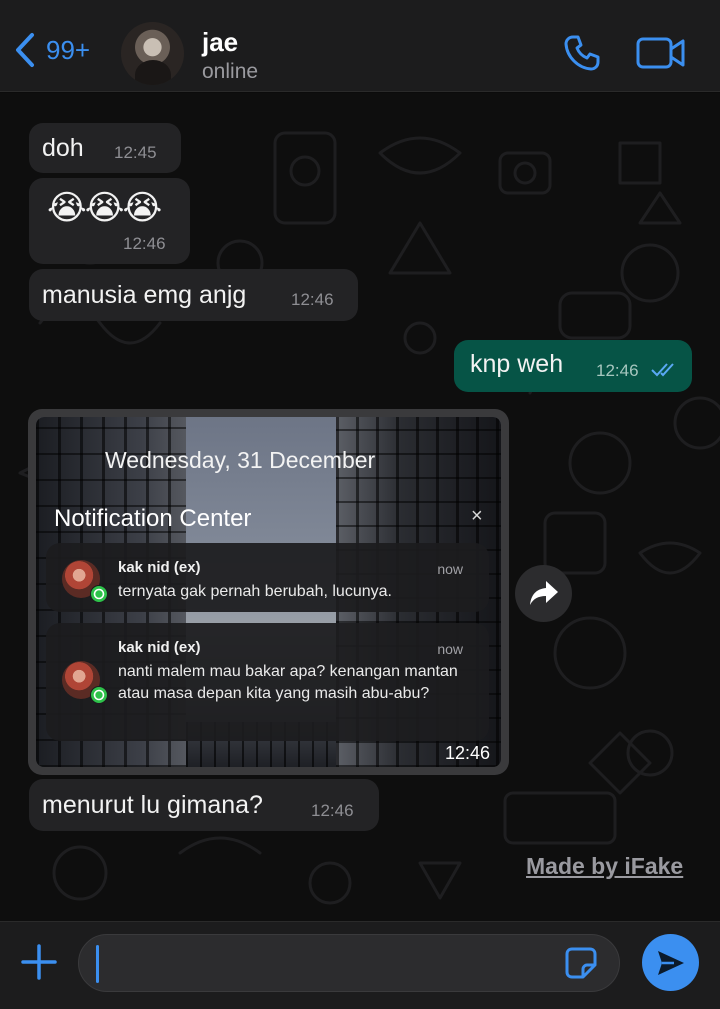 The height and width of the screenshot is (1009, 720). Describe the element at coordinates (39, 962) in the screenshot. I see `plus-icon` at that location.